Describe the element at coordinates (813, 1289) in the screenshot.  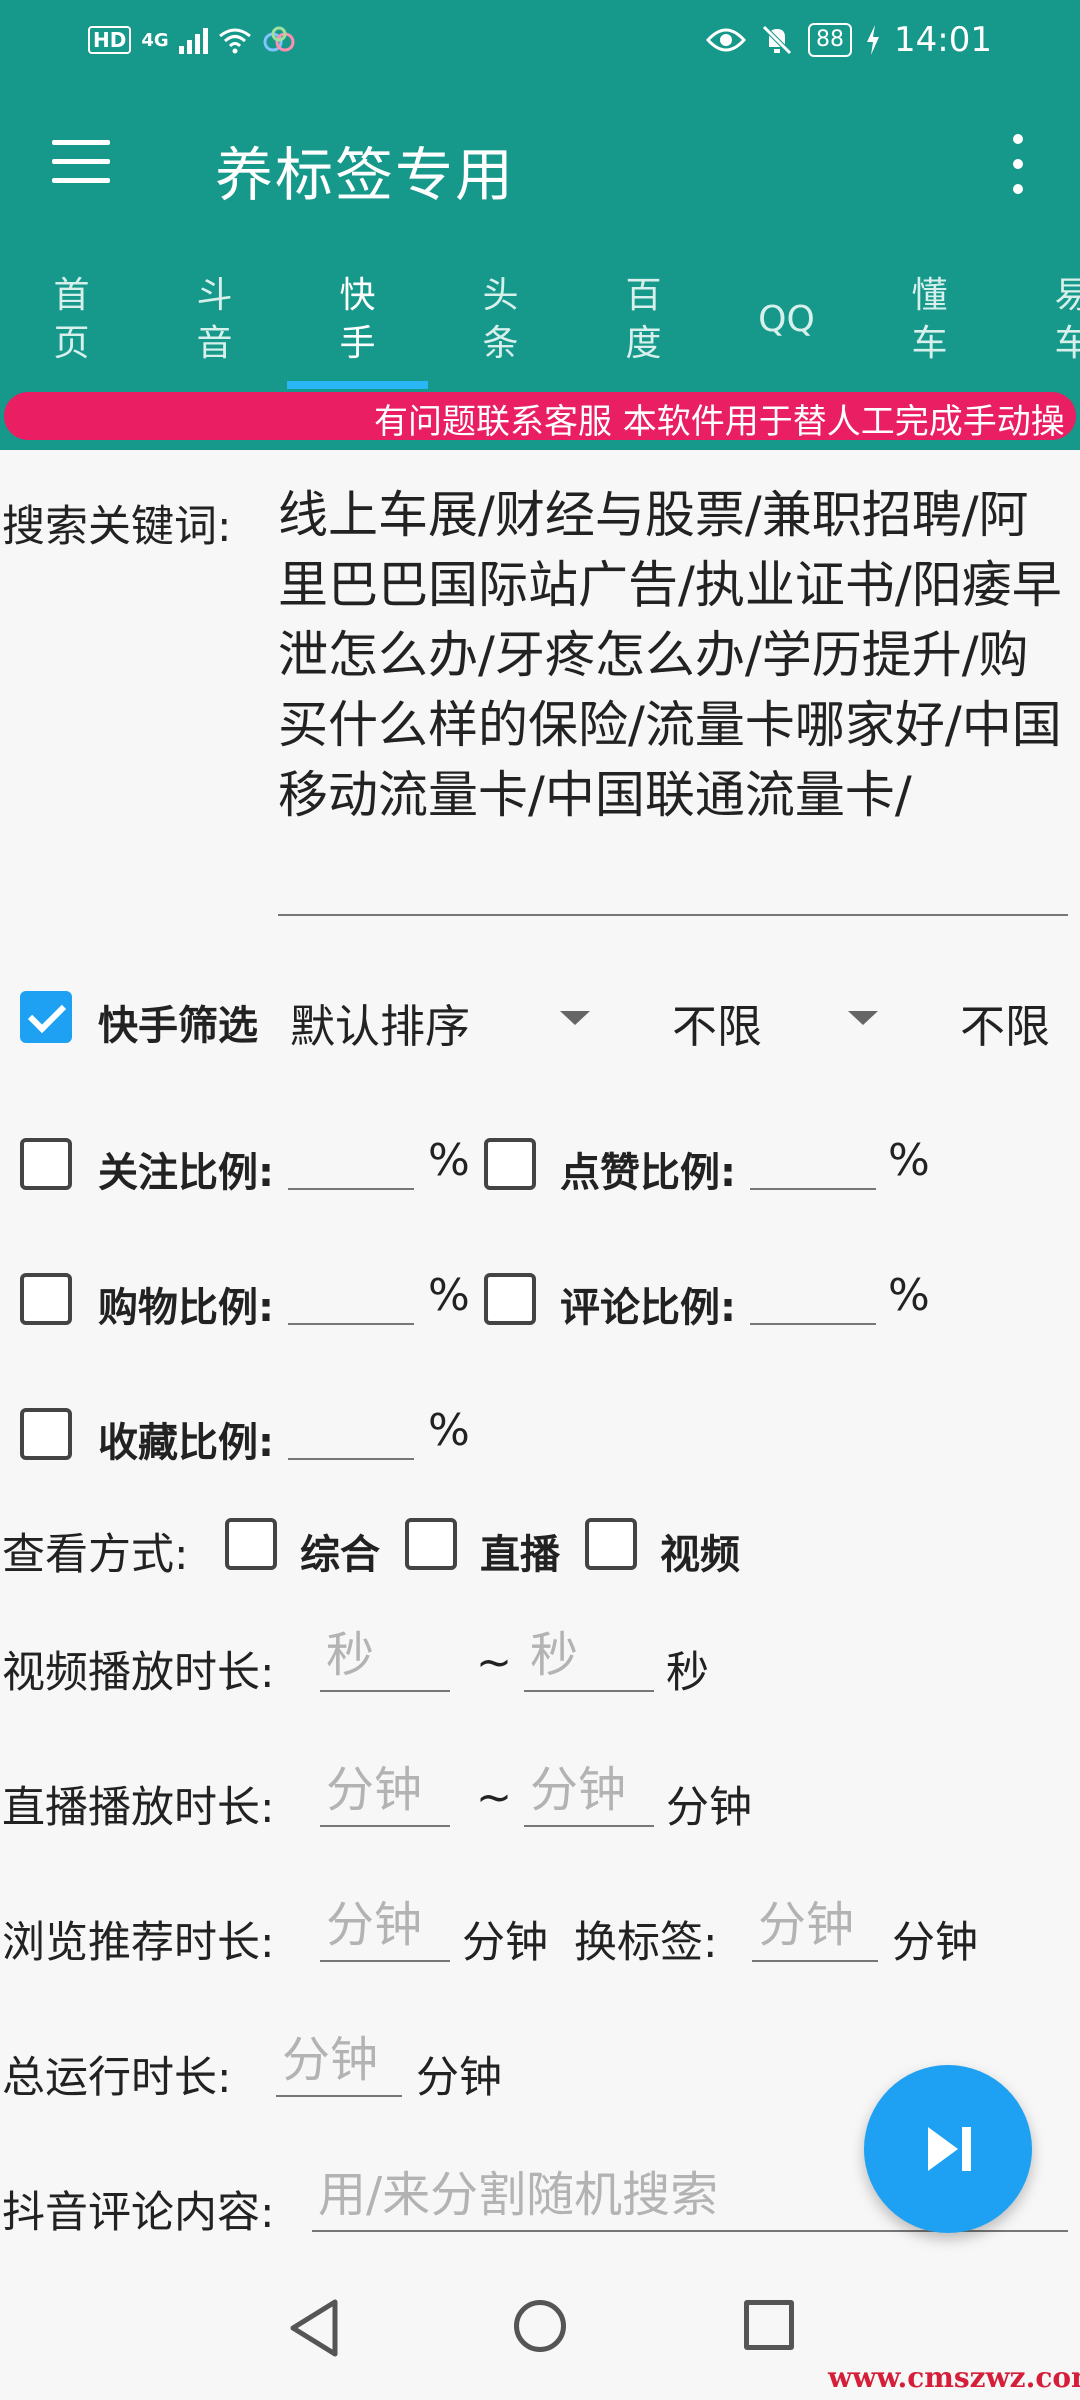
I see `comment-ratio-input` at that location.